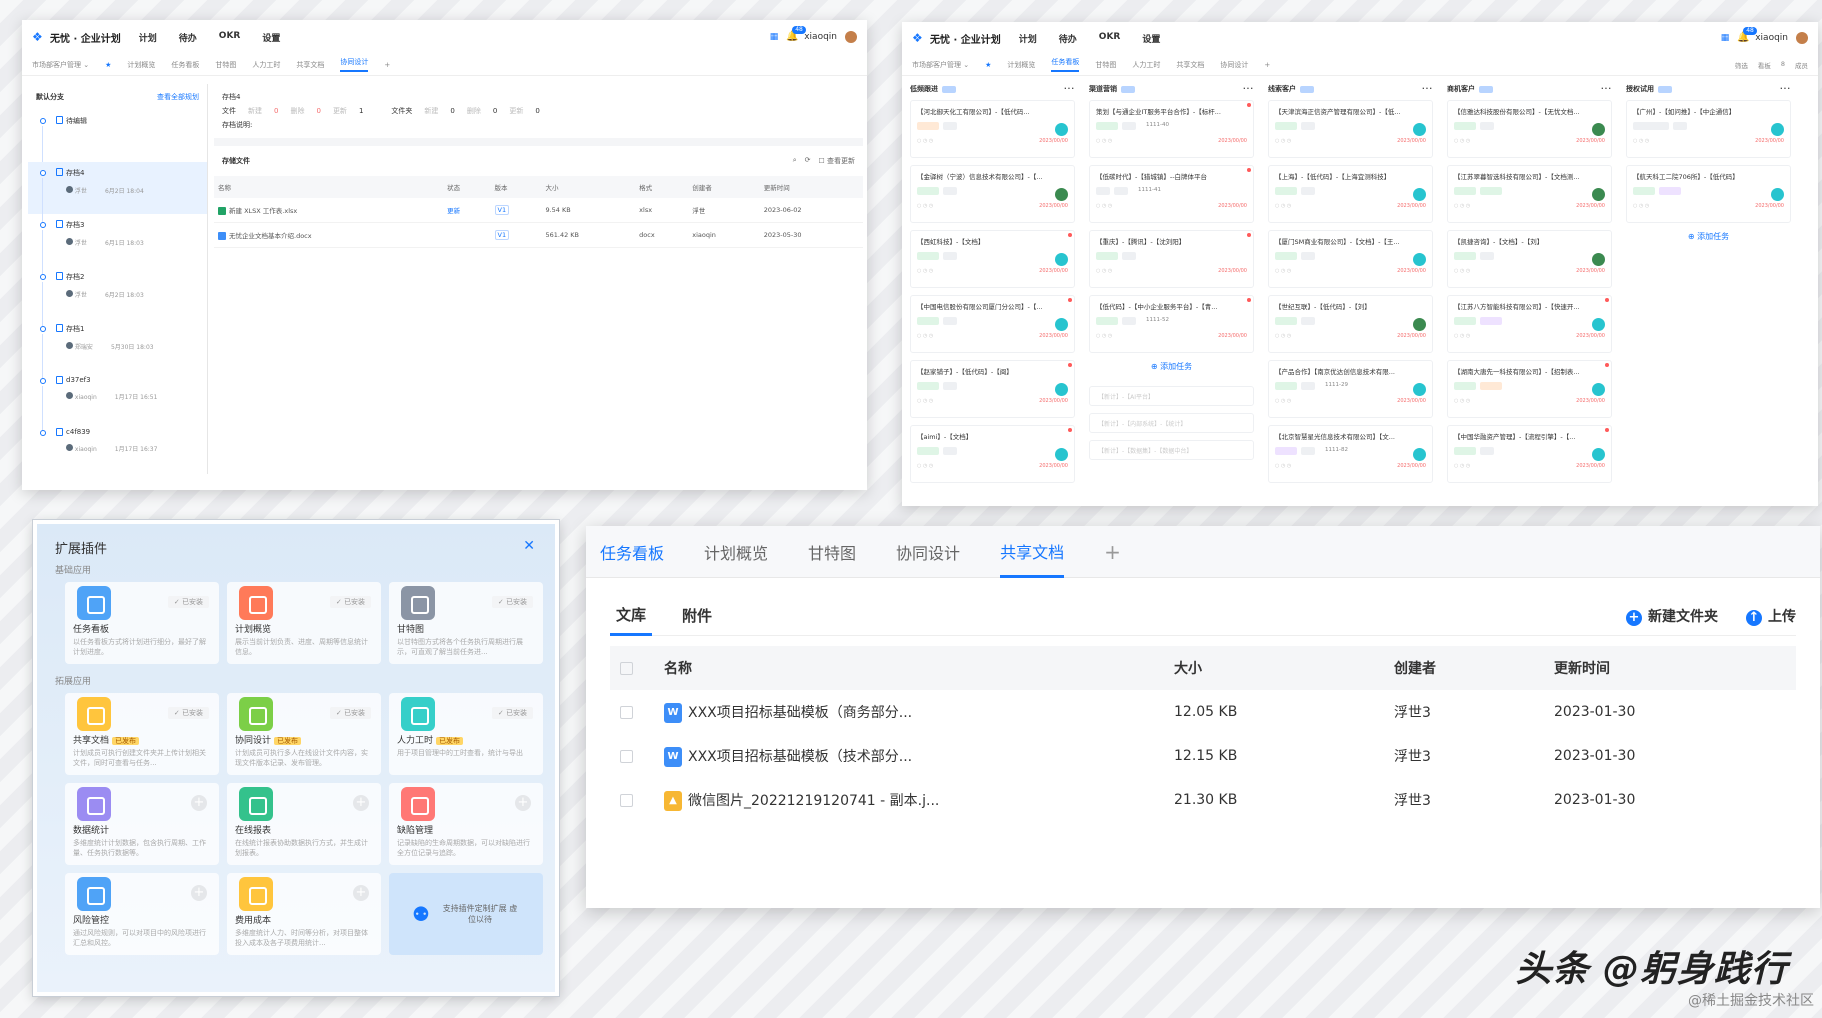 The height and width of the screenshot is (1018, 1822). What do you see at coordinates (1171, 396) in the screenshot?
I see `draft-card: 【新计】-【AI平台】` at bounding box center [1171, 396].